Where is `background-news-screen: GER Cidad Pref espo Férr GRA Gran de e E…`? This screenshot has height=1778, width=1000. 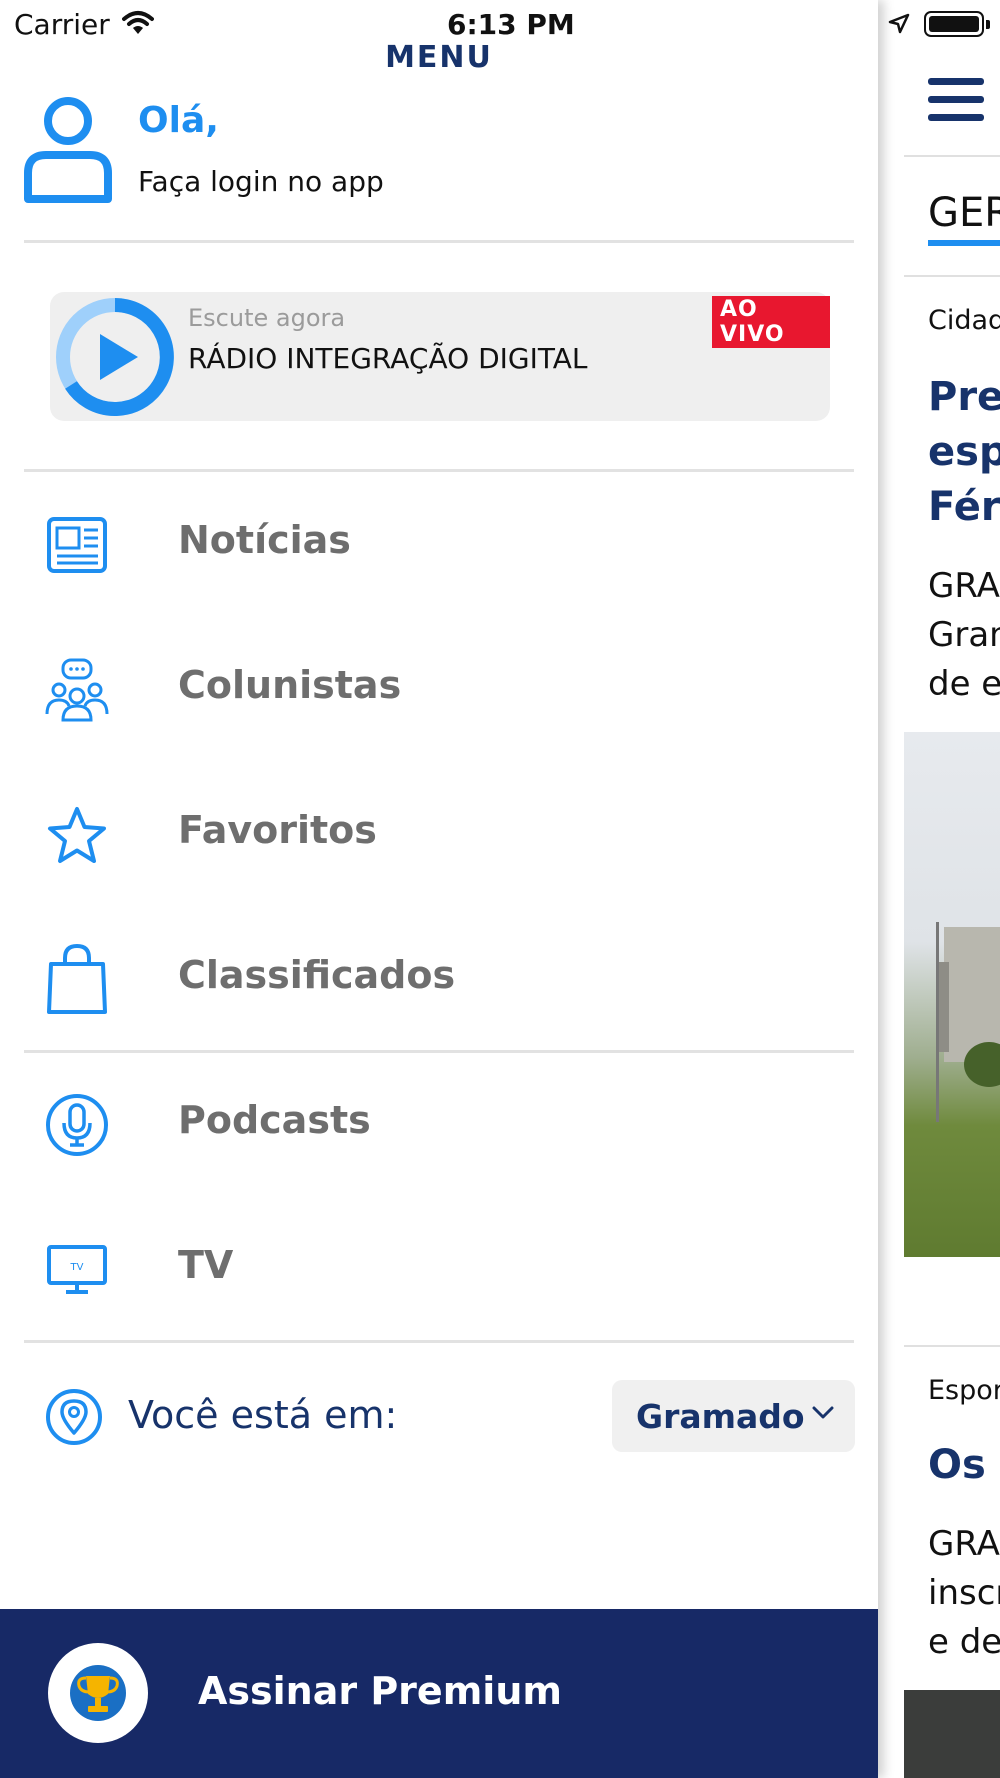
background-news-screen: GER Cidad Pref espo Férr GRA Gran de e E… is located at coordinates (939, 889).